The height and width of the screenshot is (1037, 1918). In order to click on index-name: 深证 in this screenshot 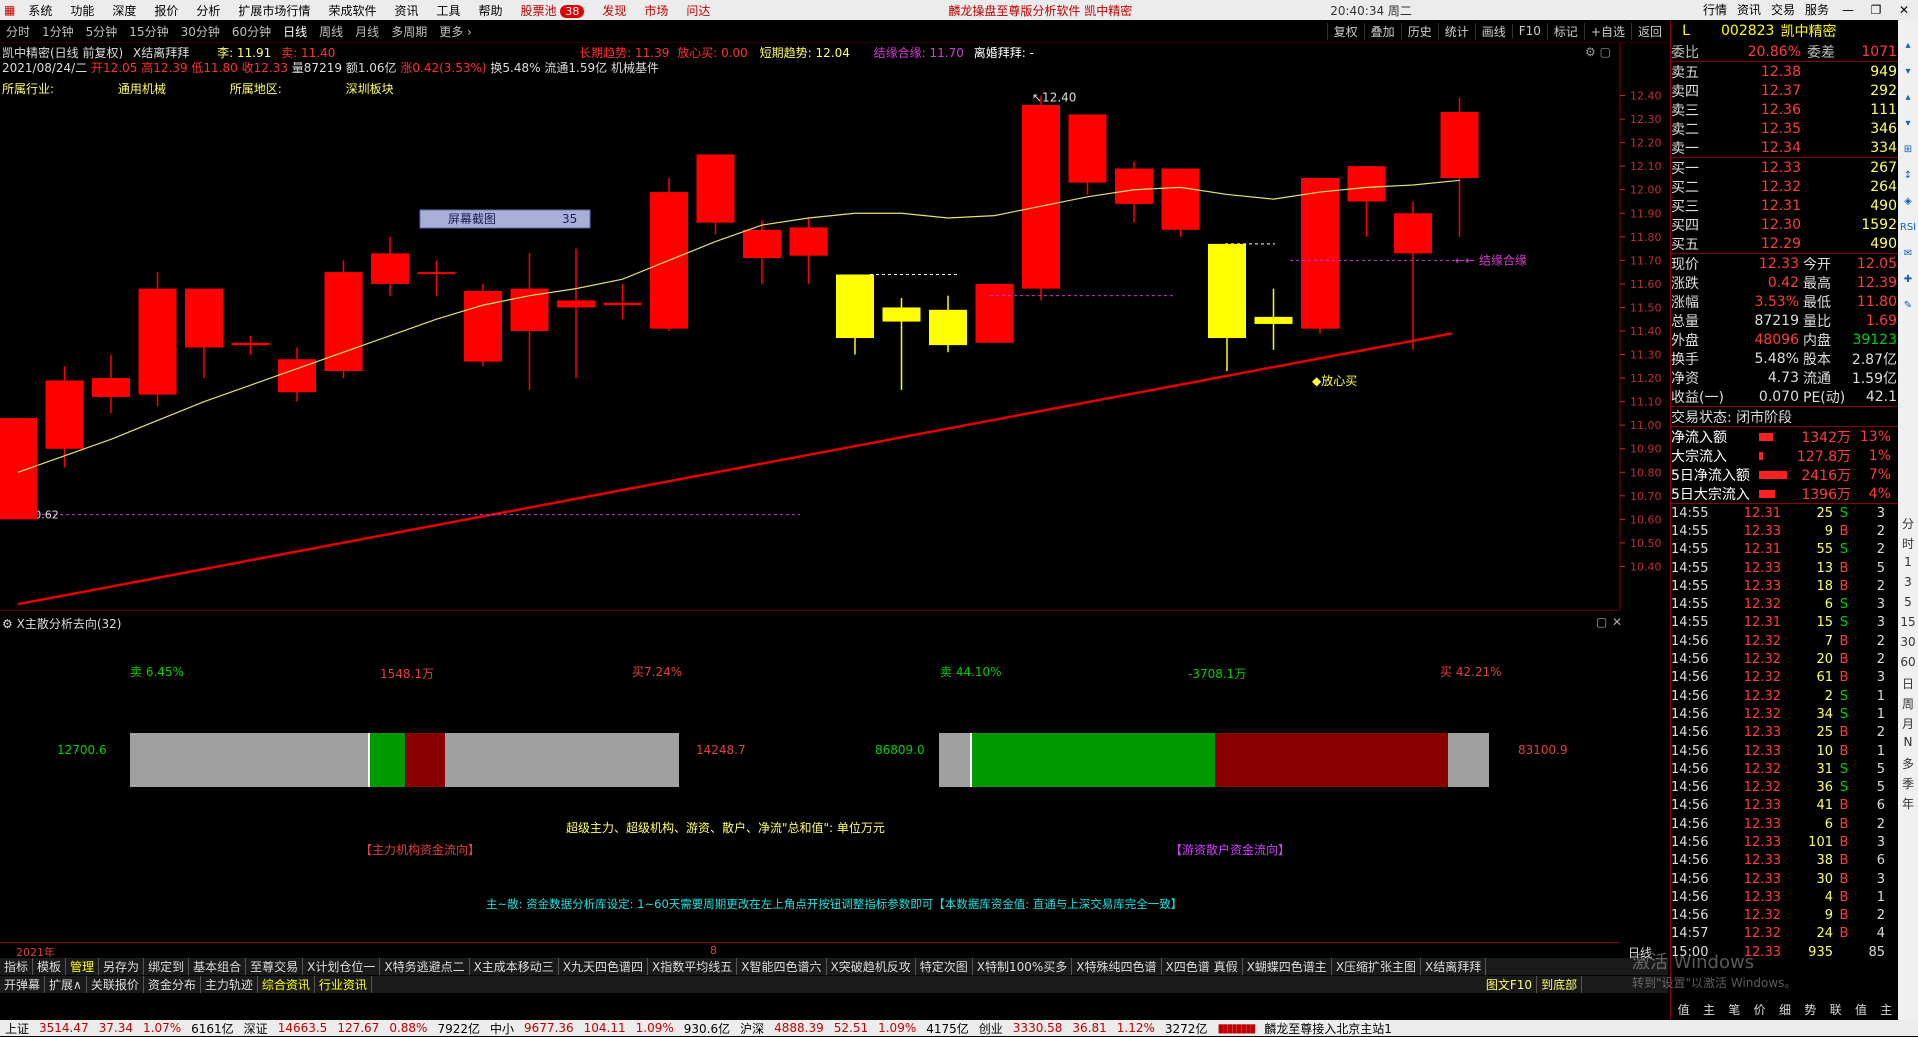, I will do `click(256, 1028)`.